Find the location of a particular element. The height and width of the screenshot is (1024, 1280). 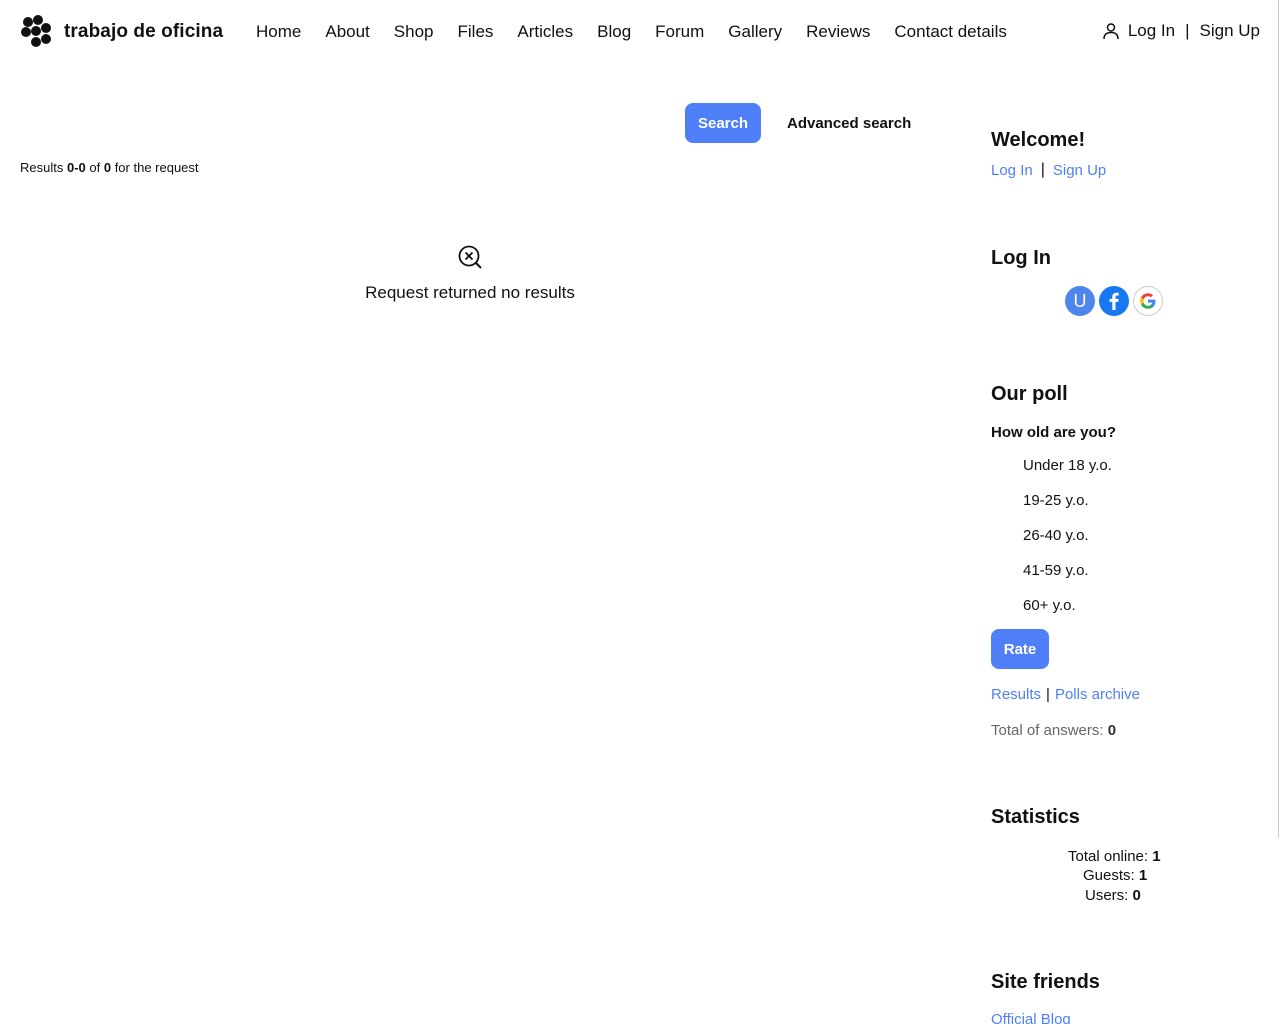

poll-links: Results | Polls archive is located at coordinates (1065, 694).